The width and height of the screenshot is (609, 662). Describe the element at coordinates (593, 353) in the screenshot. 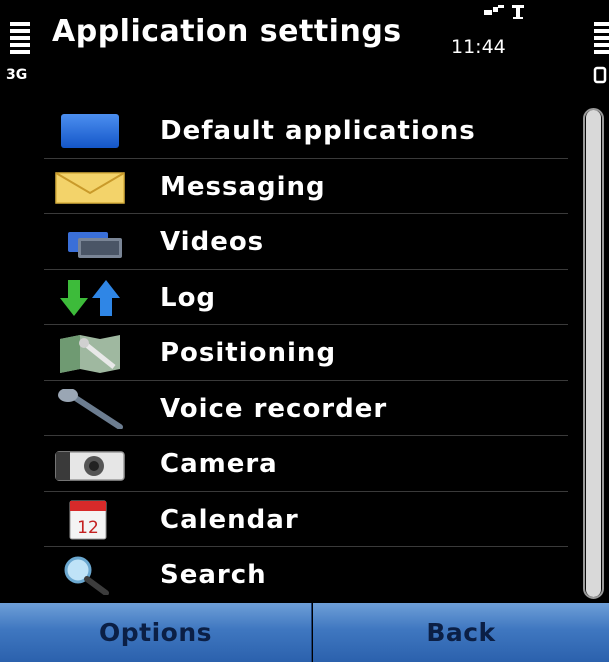

I see `scrollbar-thumb` at that location.